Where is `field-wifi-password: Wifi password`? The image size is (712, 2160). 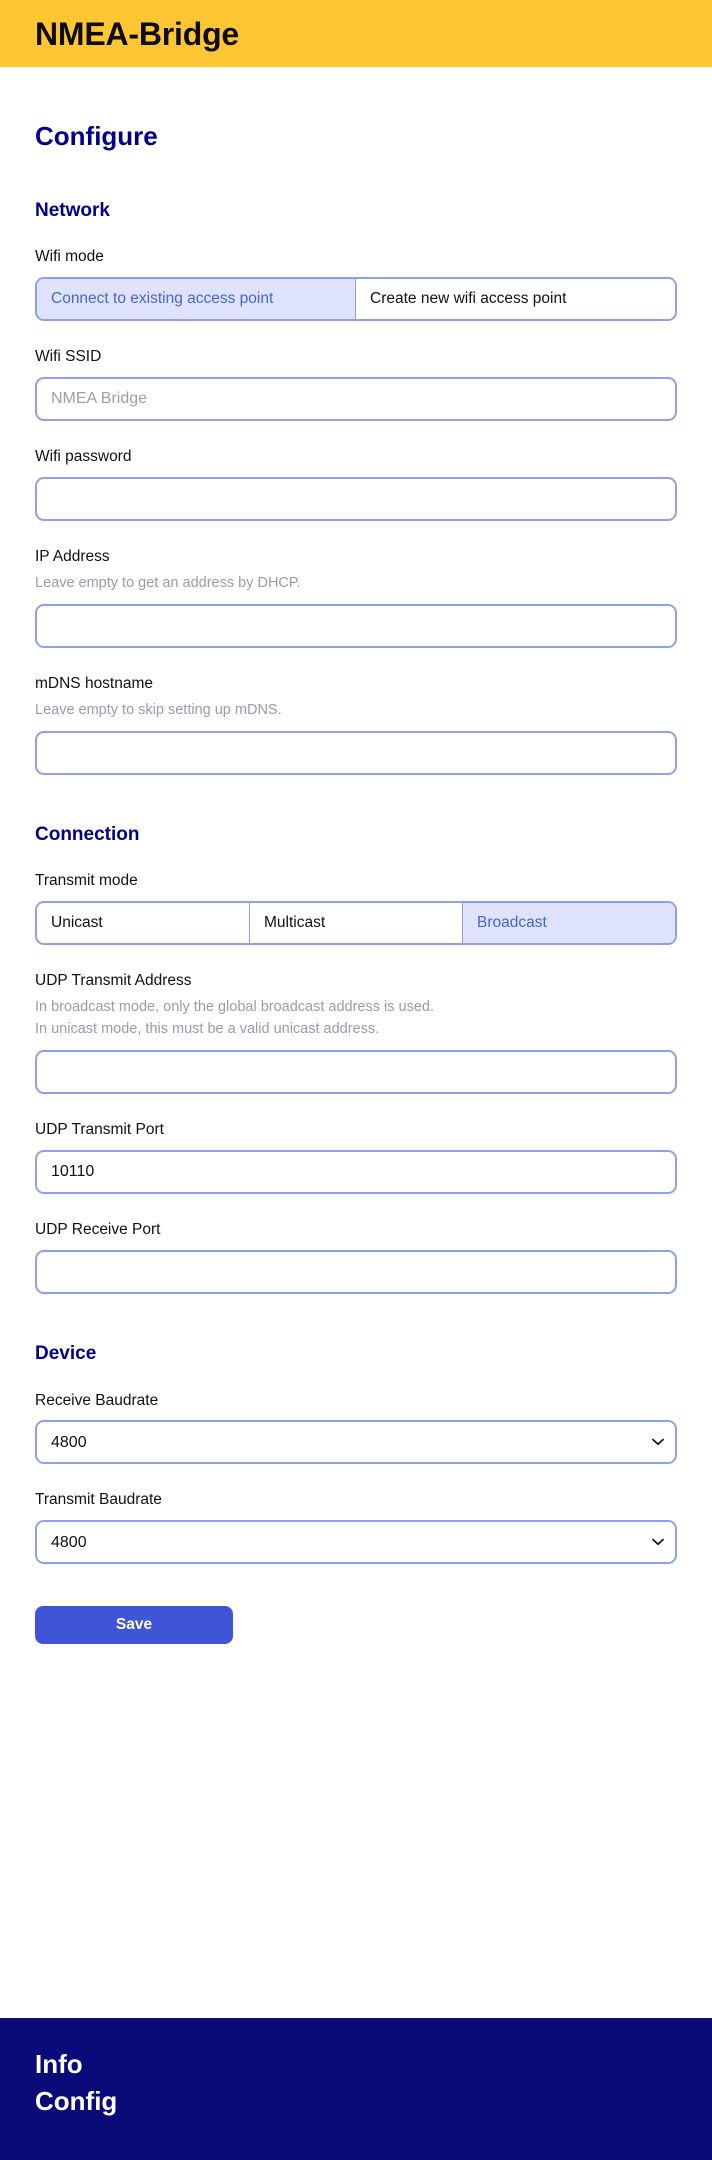 field-wifi-password: Wifi password is located at coordinates (356, 484).